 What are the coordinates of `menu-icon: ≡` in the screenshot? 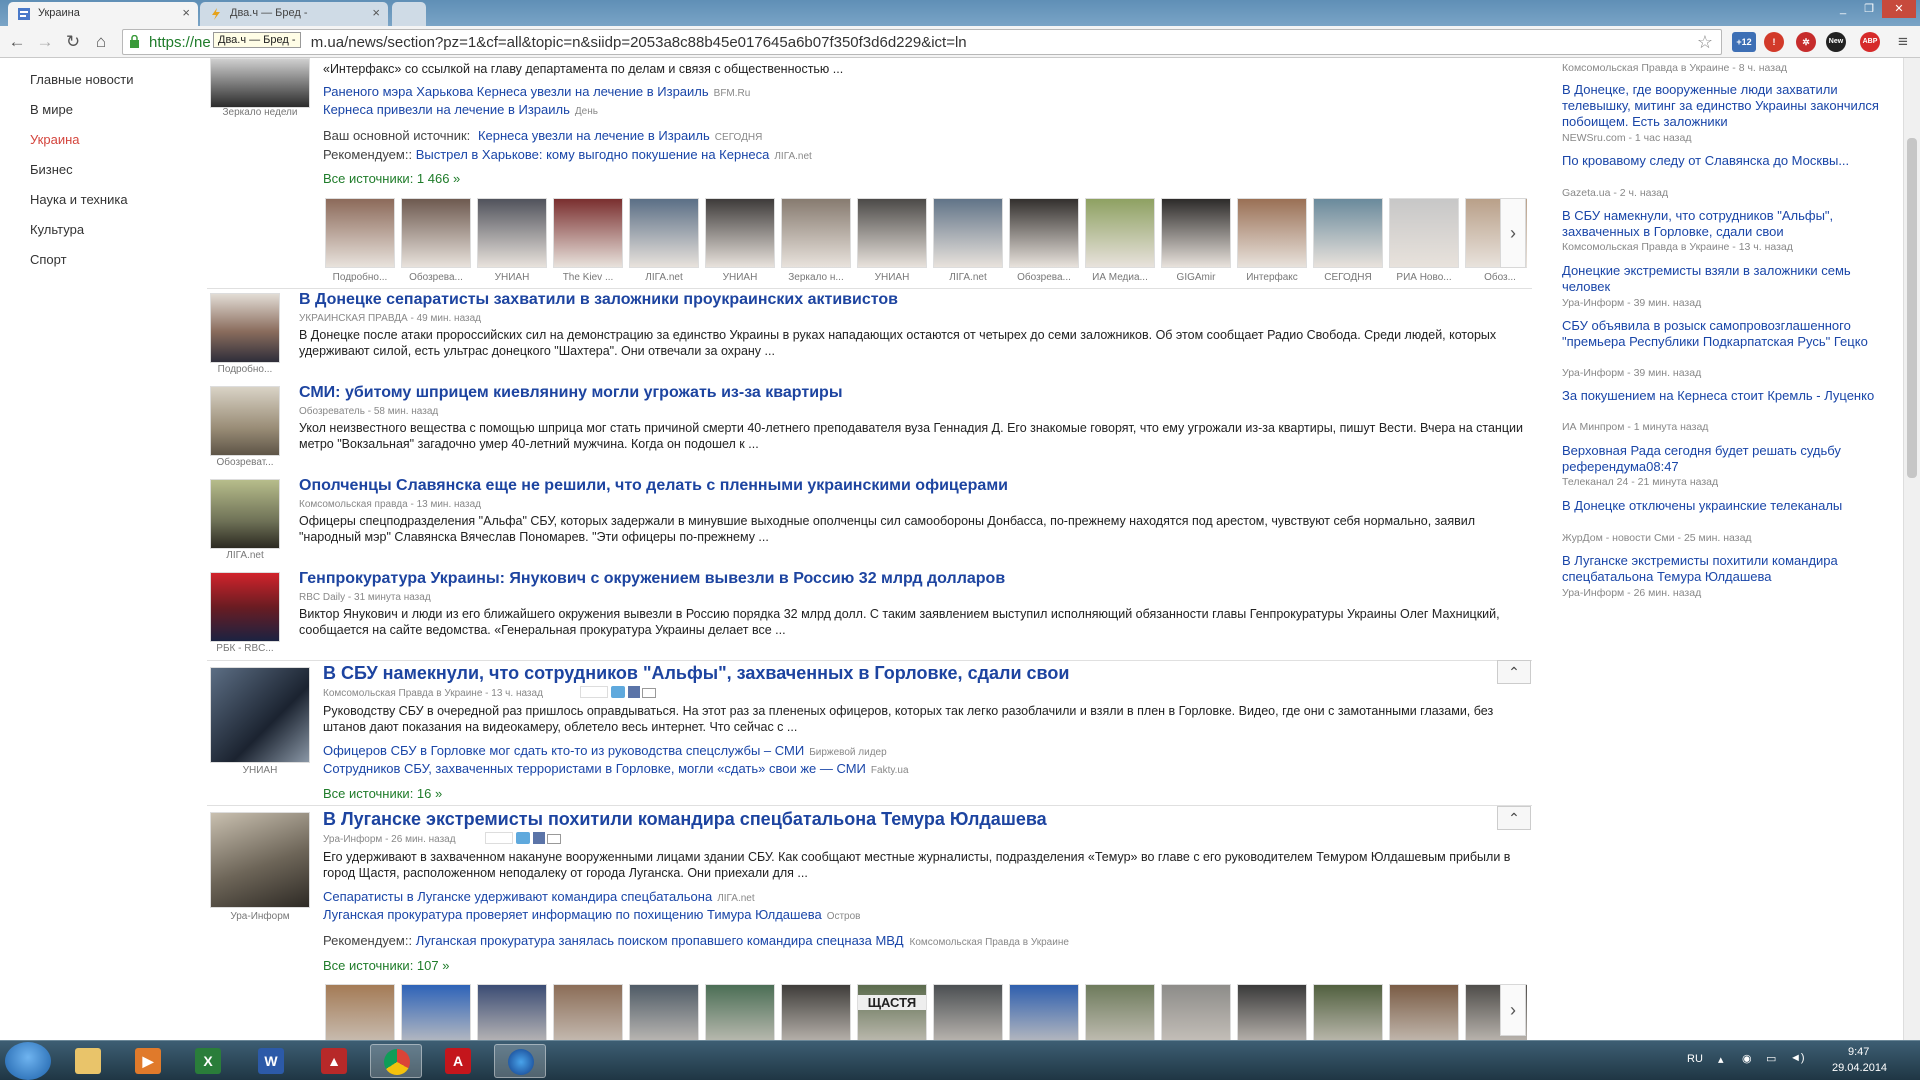 It's located at (1903, 42).